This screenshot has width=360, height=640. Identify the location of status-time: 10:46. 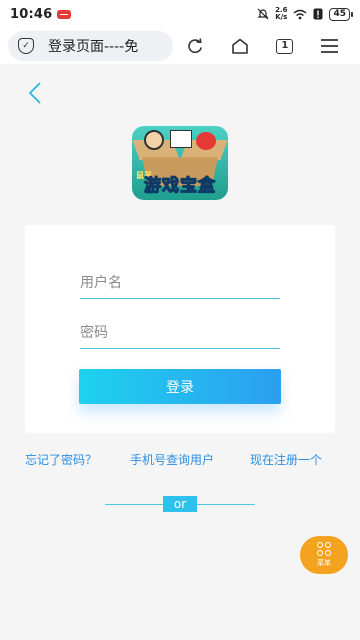
(31, 14).